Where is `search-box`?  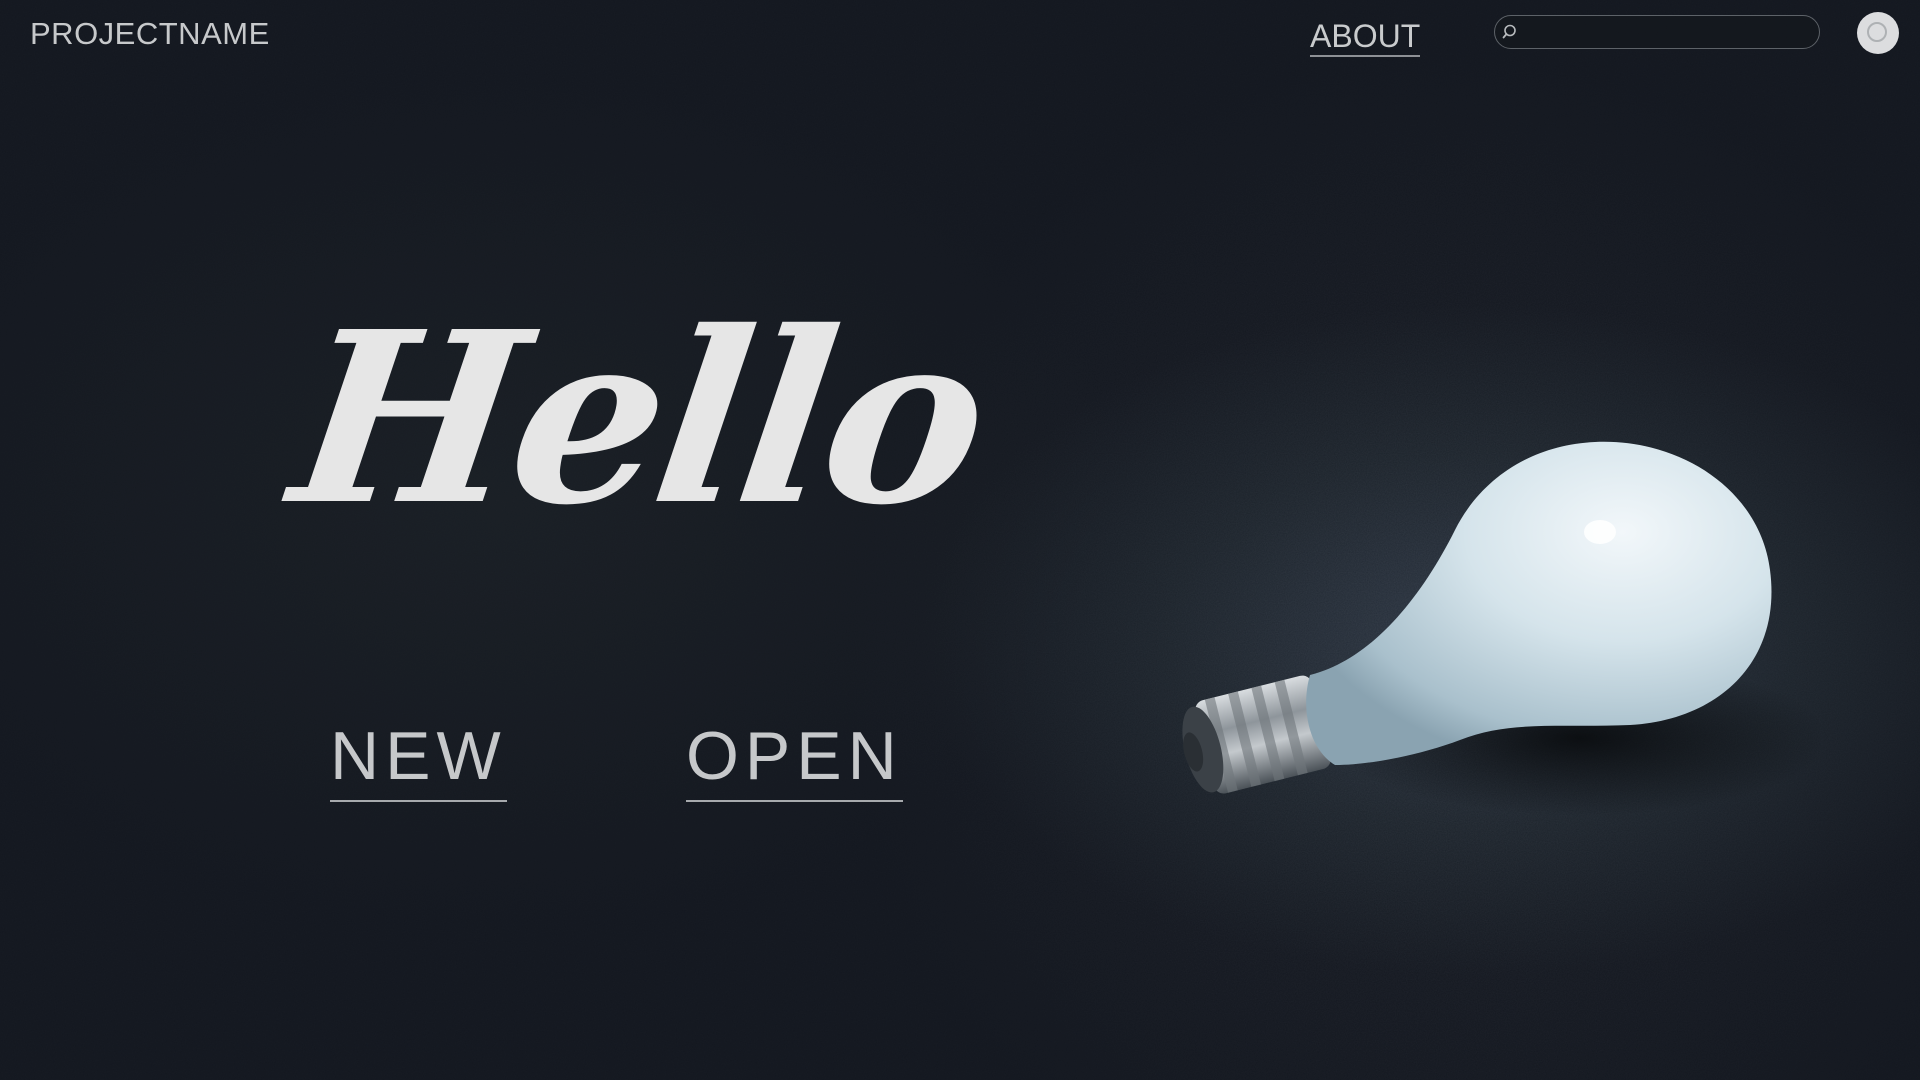 search-box is located at coordinates (1657, 32).